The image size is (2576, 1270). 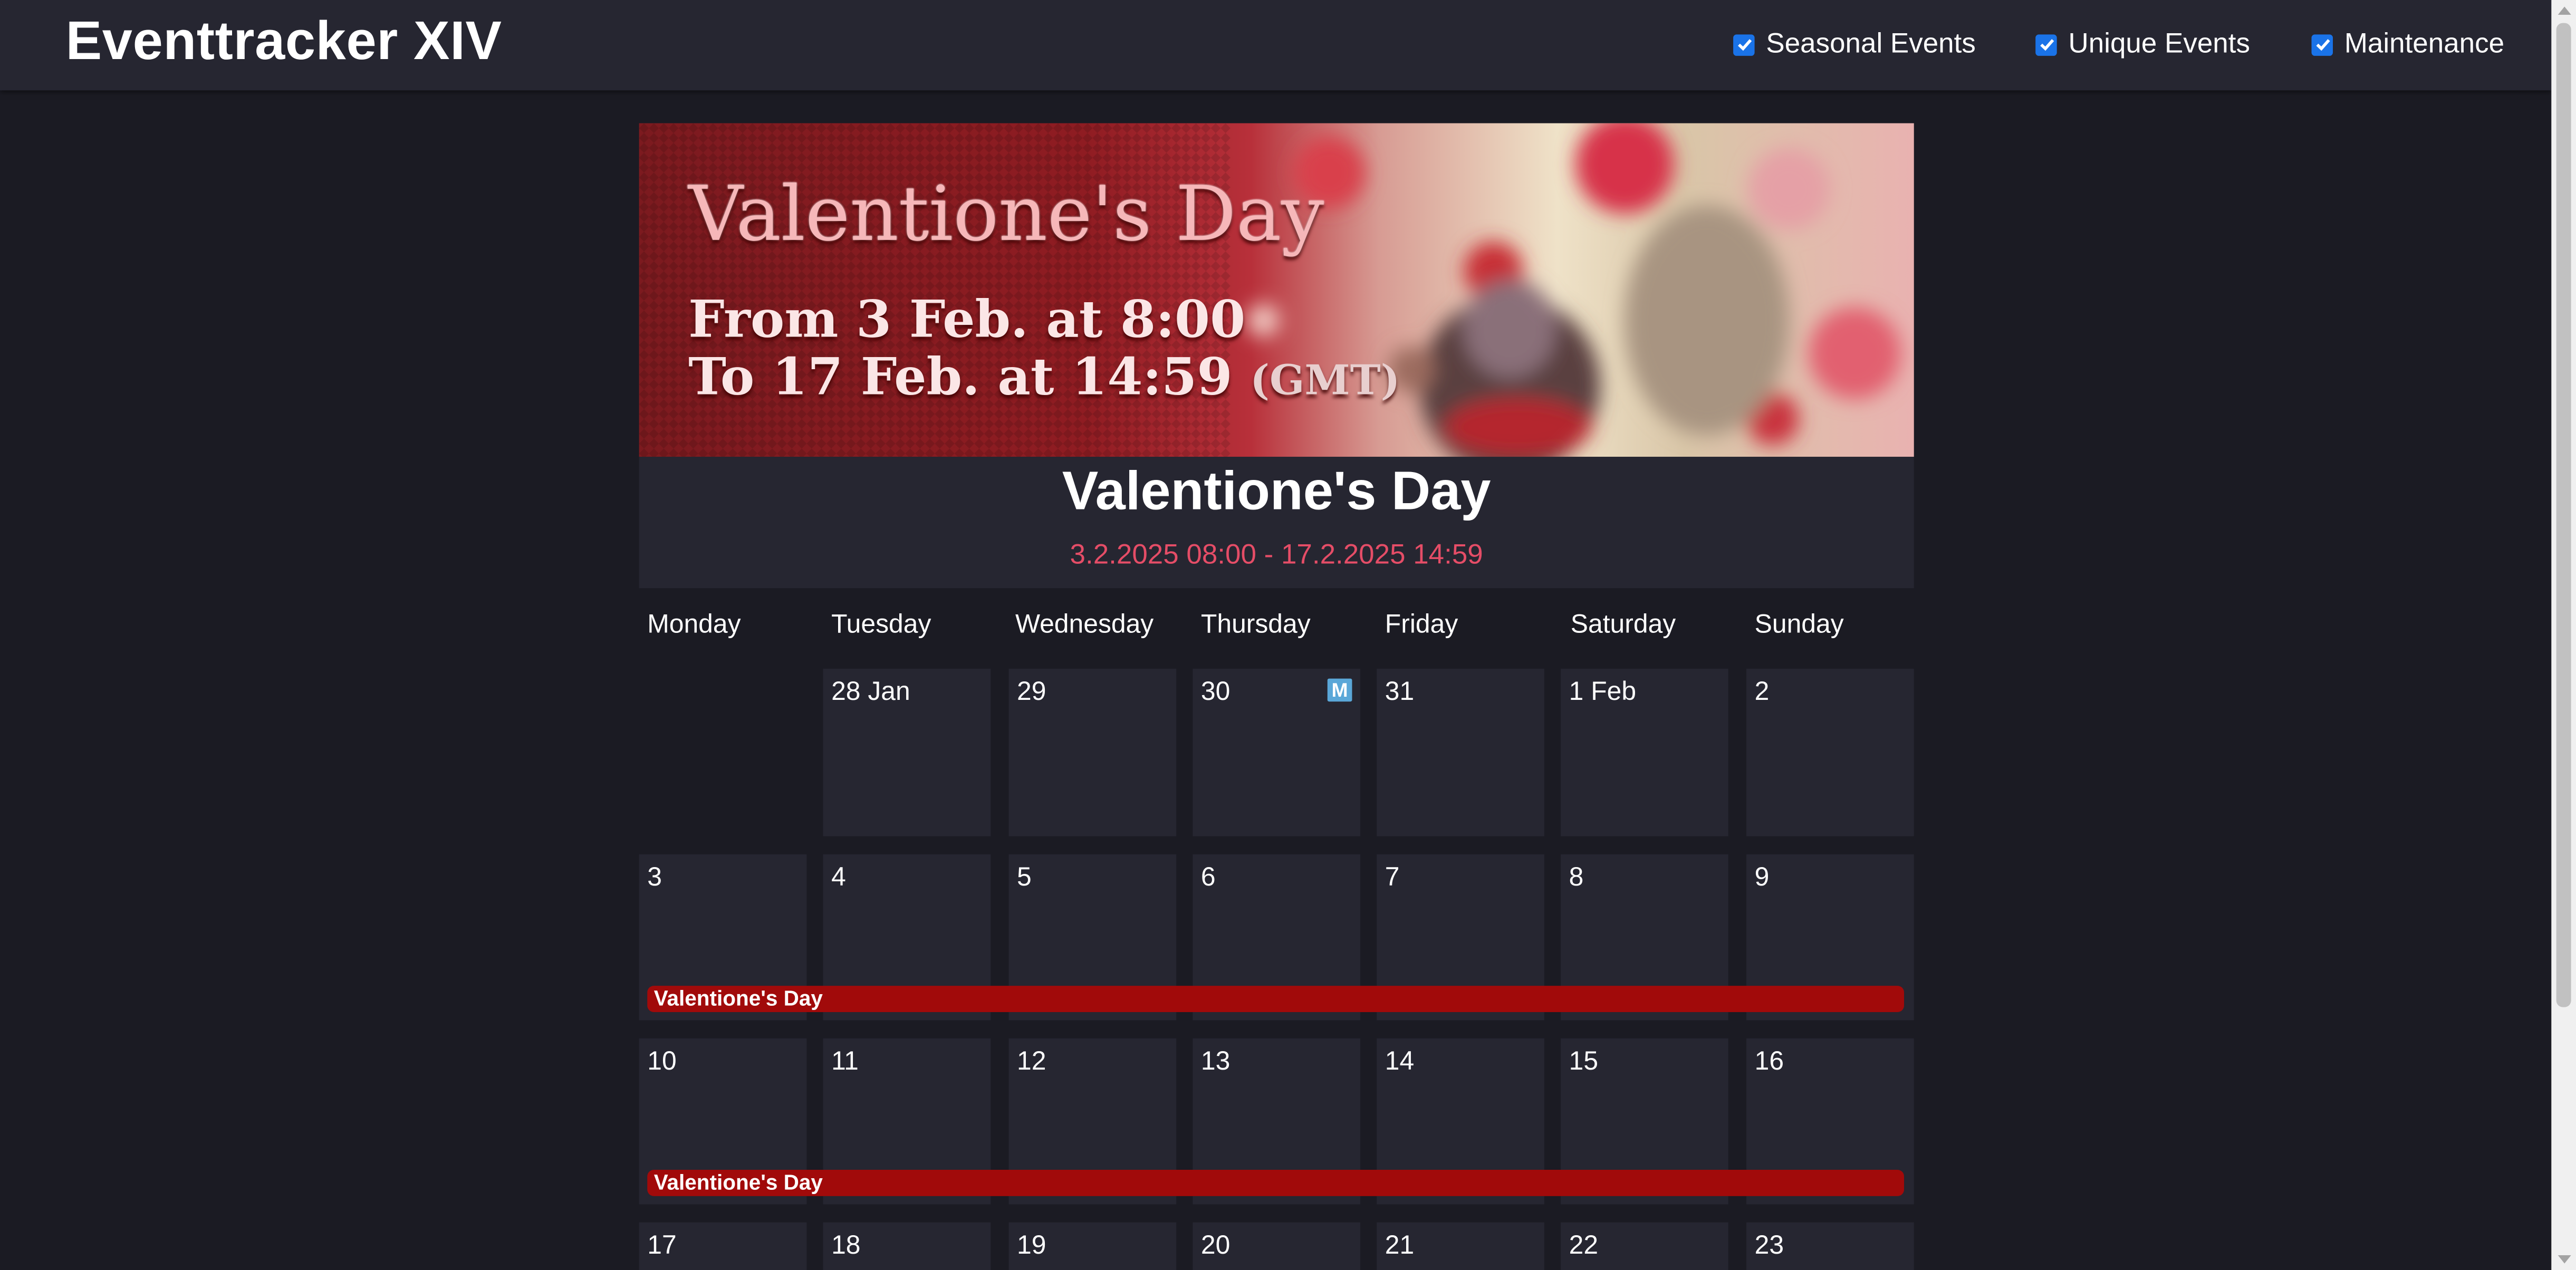 What do you see at coordinates (2564, 515) in the screenshot?
I see `scrollbar-thumb` at bounding box center [2564, 515].